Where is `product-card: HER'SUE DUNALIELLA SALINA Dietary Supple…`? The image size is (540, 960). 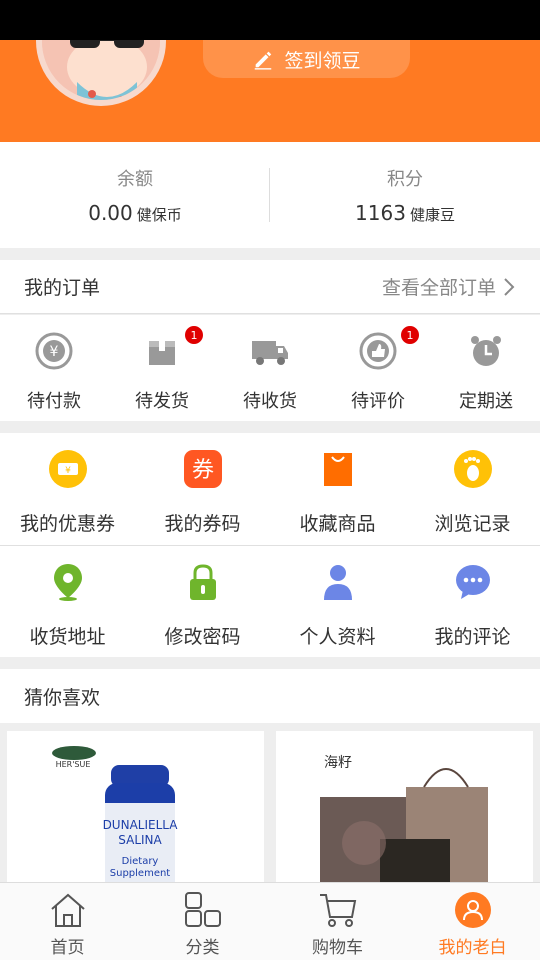
product-card: HER'SUE DUNALIELLA SALINA Dietary Supple… is located at coordinates (135, 811).